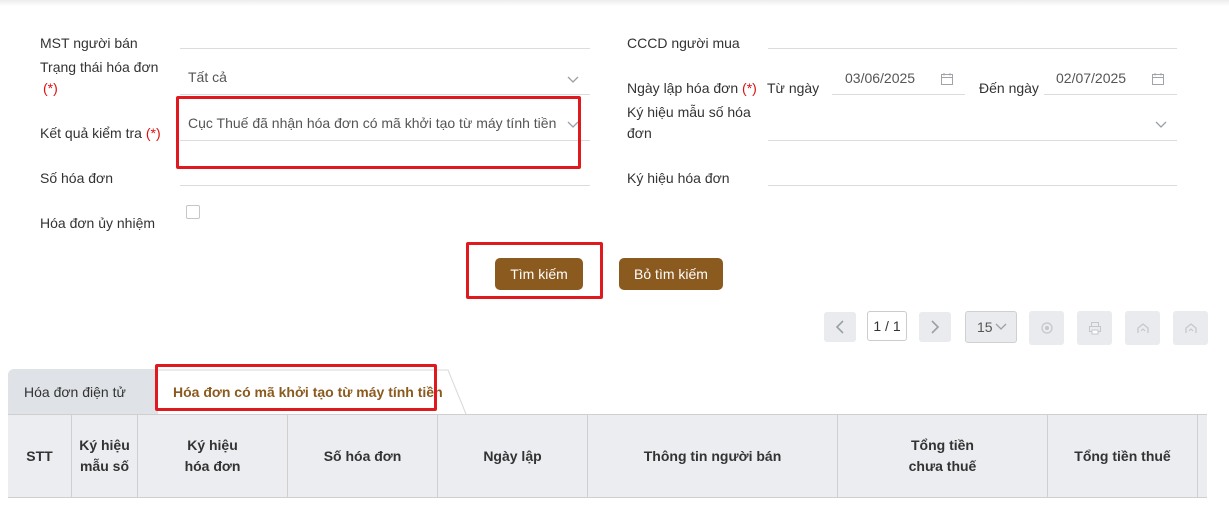 This screenshot has height=508, width=1229. What do you see at coordinates (75, 392) in the screenshot?
I see `tab-electronic-invoice-label: Hóa đơn điện tử` at bounding box center [75, 392].